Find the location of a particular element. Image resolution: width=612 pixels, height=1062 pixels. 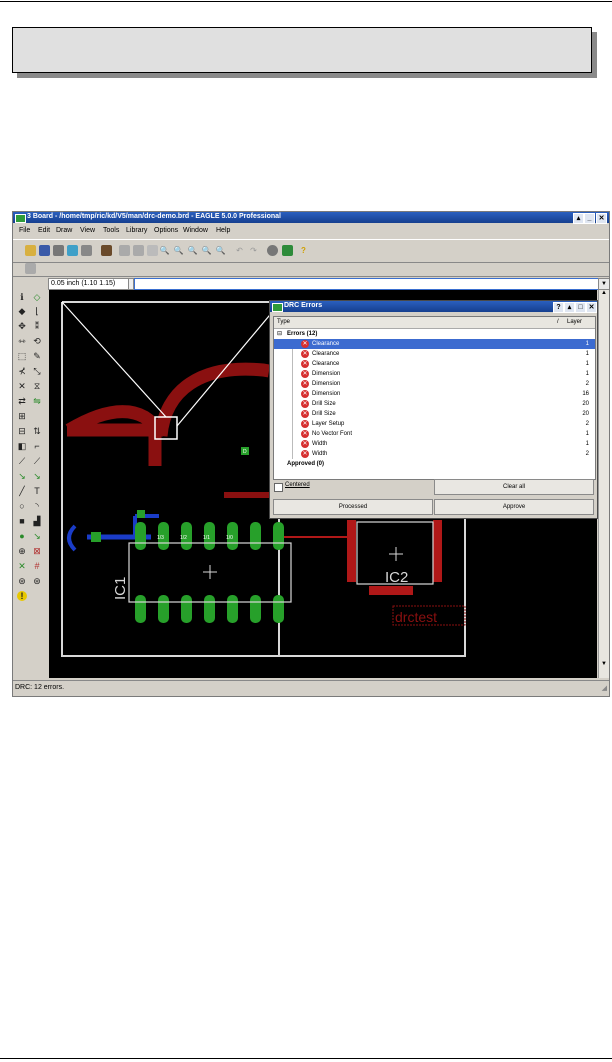

name-icon: ⧖ is located at coordinates (37, 386).